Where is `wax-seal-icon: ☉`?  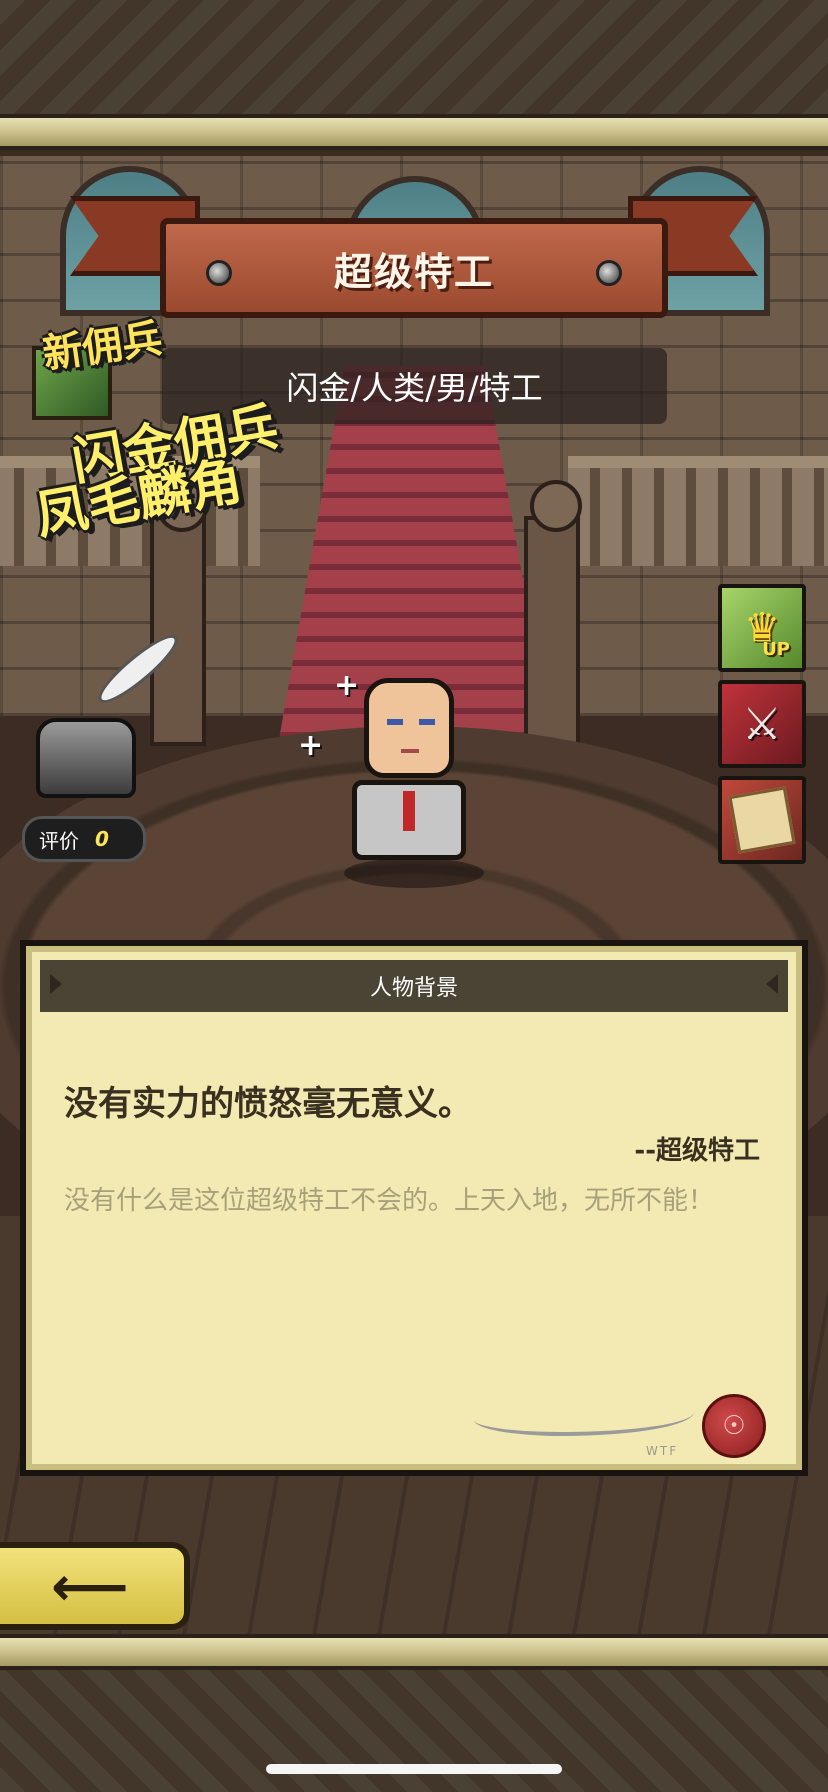
wax-seal-icon: ☉ is located at coordinates (734, 1426).